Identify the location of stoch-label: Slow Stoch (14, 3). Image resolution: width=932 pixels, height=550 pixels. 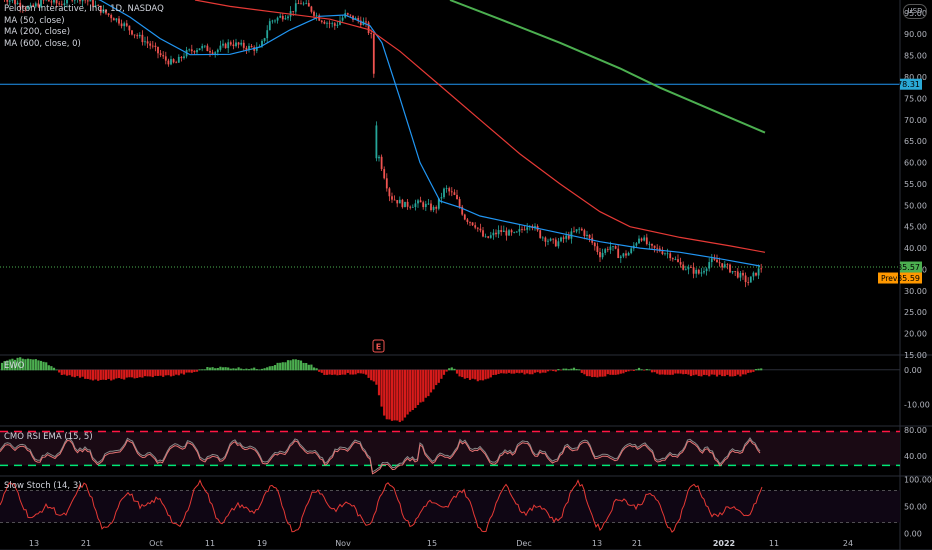
(43, 486).